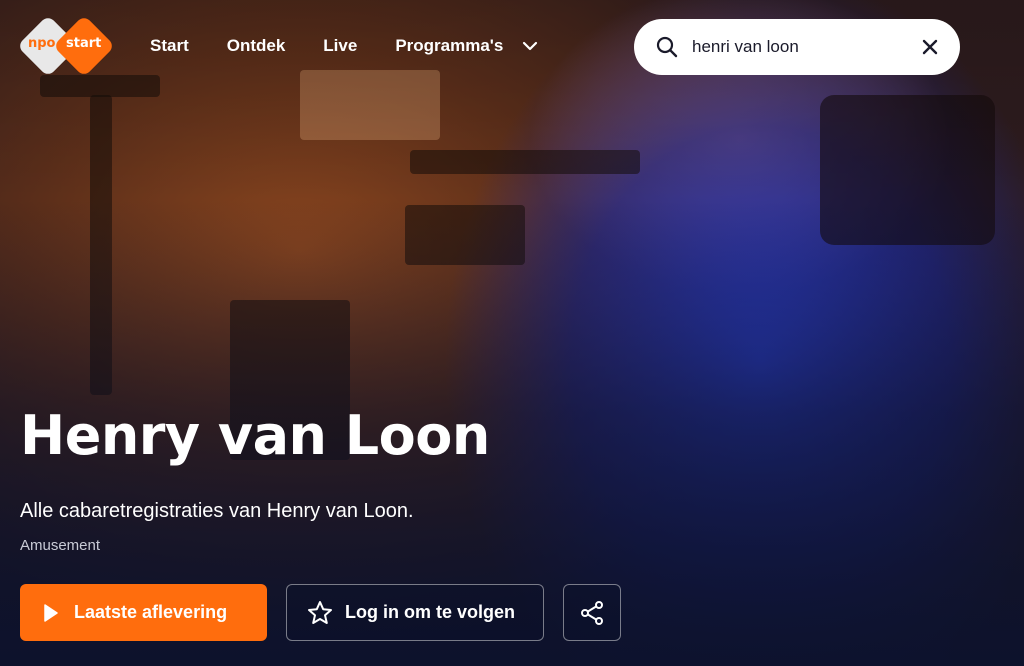  What do you see at coordinates (340, 46) in the screenshot?
I see `nav-item-live: Live` at bounding box center [340, 46].